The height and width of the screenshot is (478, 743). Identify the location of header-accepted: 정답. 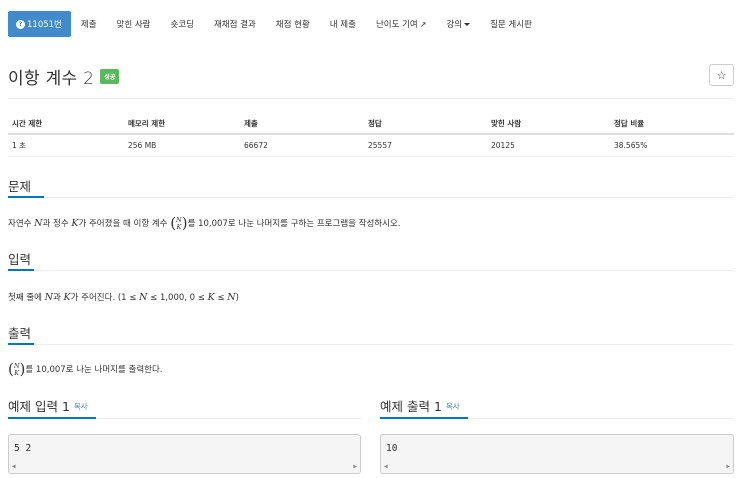
(375, 123).